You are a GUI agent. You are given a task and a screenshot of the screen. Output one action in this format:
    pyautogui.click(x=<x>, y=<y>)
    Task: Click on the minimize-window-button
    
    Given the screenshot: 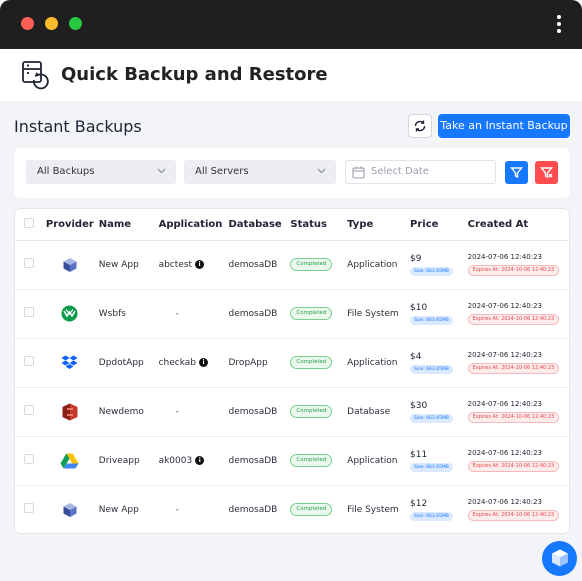 What is the action you would take?
    pyautogui.click(x=51, y=23)
    